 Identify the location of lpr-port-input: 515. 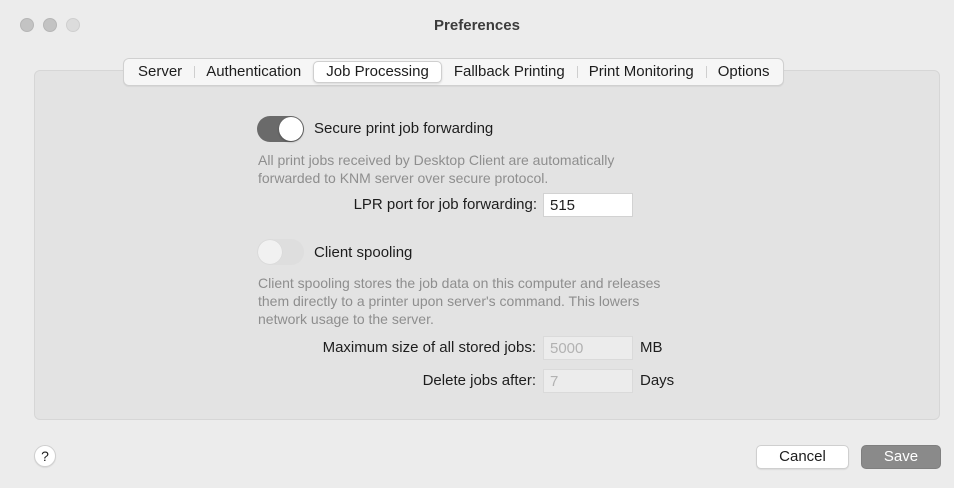
(588, 205).